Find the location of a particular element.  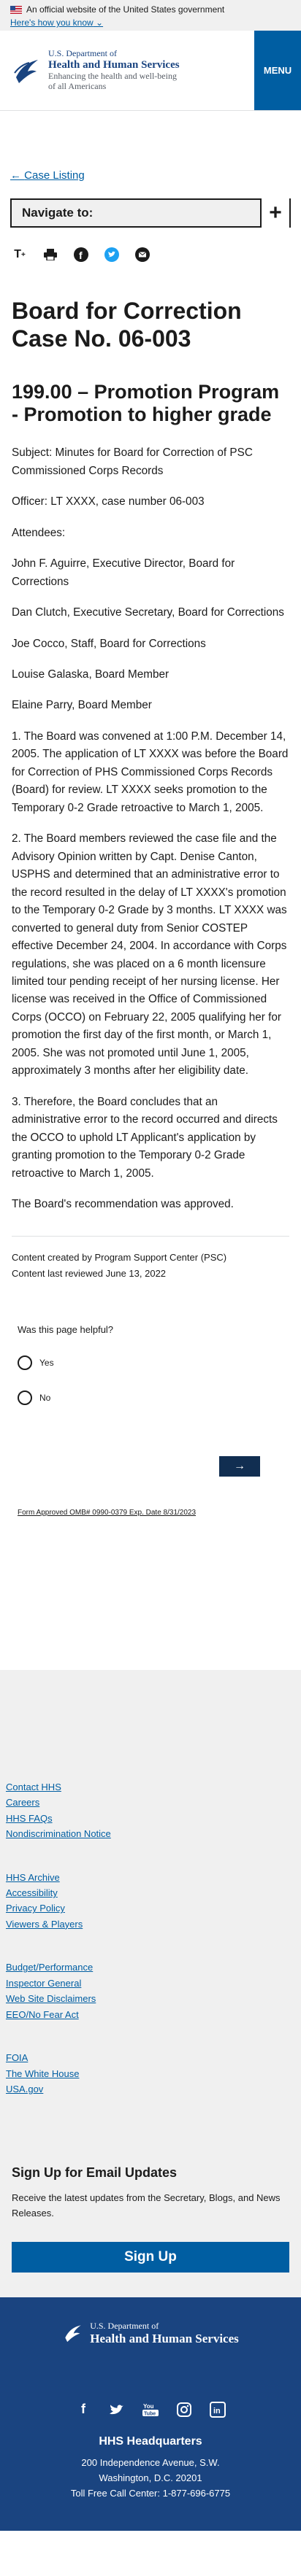

svg-text: f is located at coordinates (81, 255).